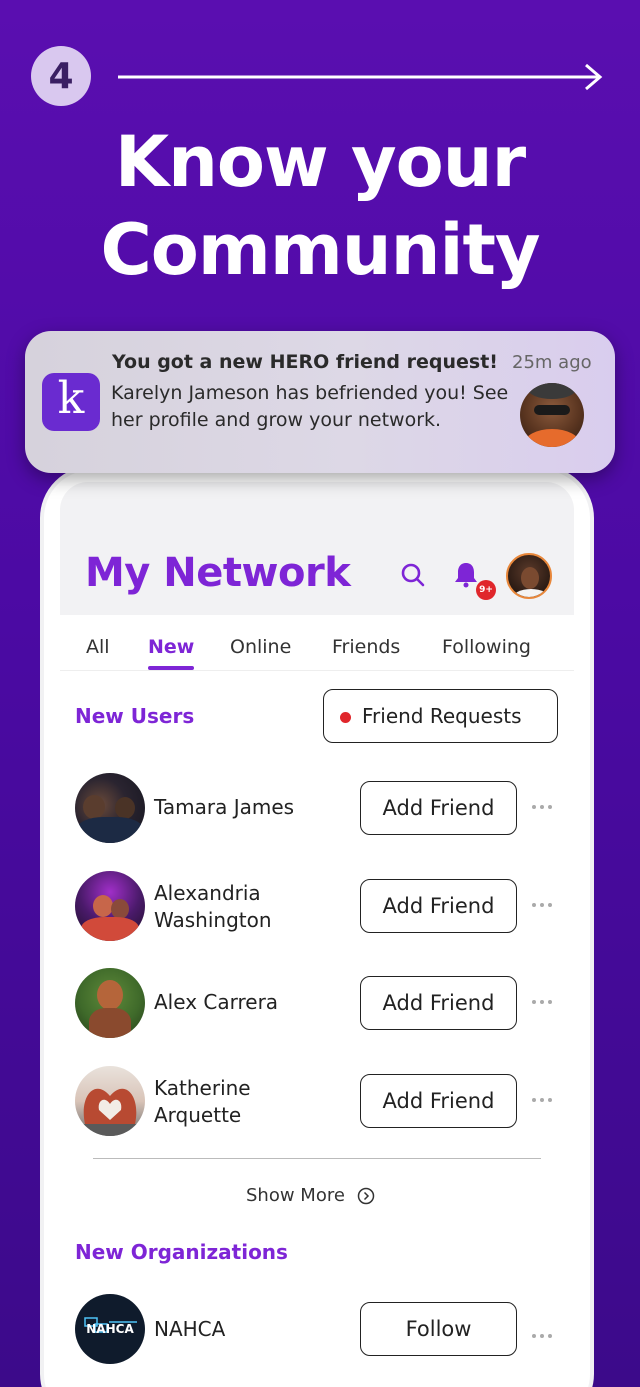 Image resolution: width=640 pixels, height=1387 pixels. What do you see at coordinates (320, 162) in the screenshot?
I see `headline-line1: Know your` at bounding box center [320, 162].